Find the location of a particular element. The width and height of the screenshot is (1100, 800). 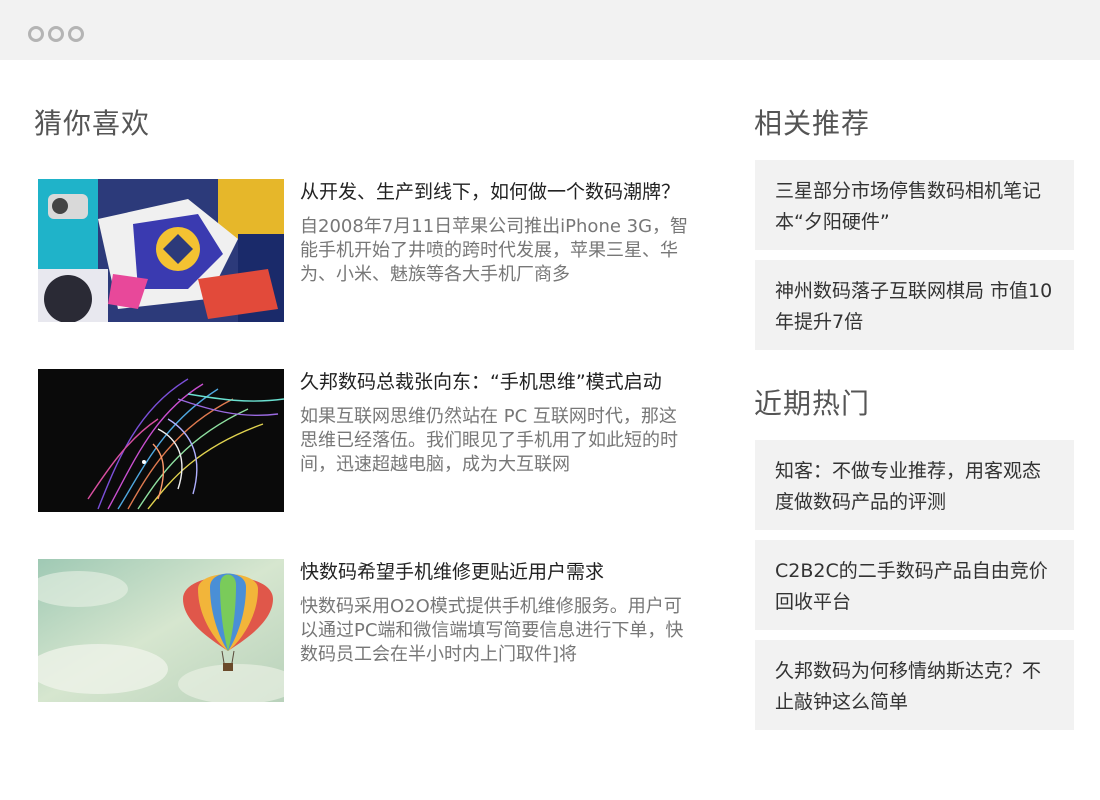

hot-item-title: 知客：不做专业推荐，用客观态度做数码产品的评测 is located at coordinates (914, 487).